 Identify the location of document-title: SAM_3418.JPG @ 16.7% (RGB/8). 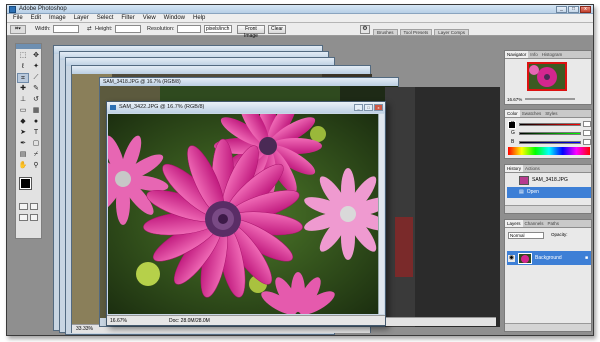
(249, 82).